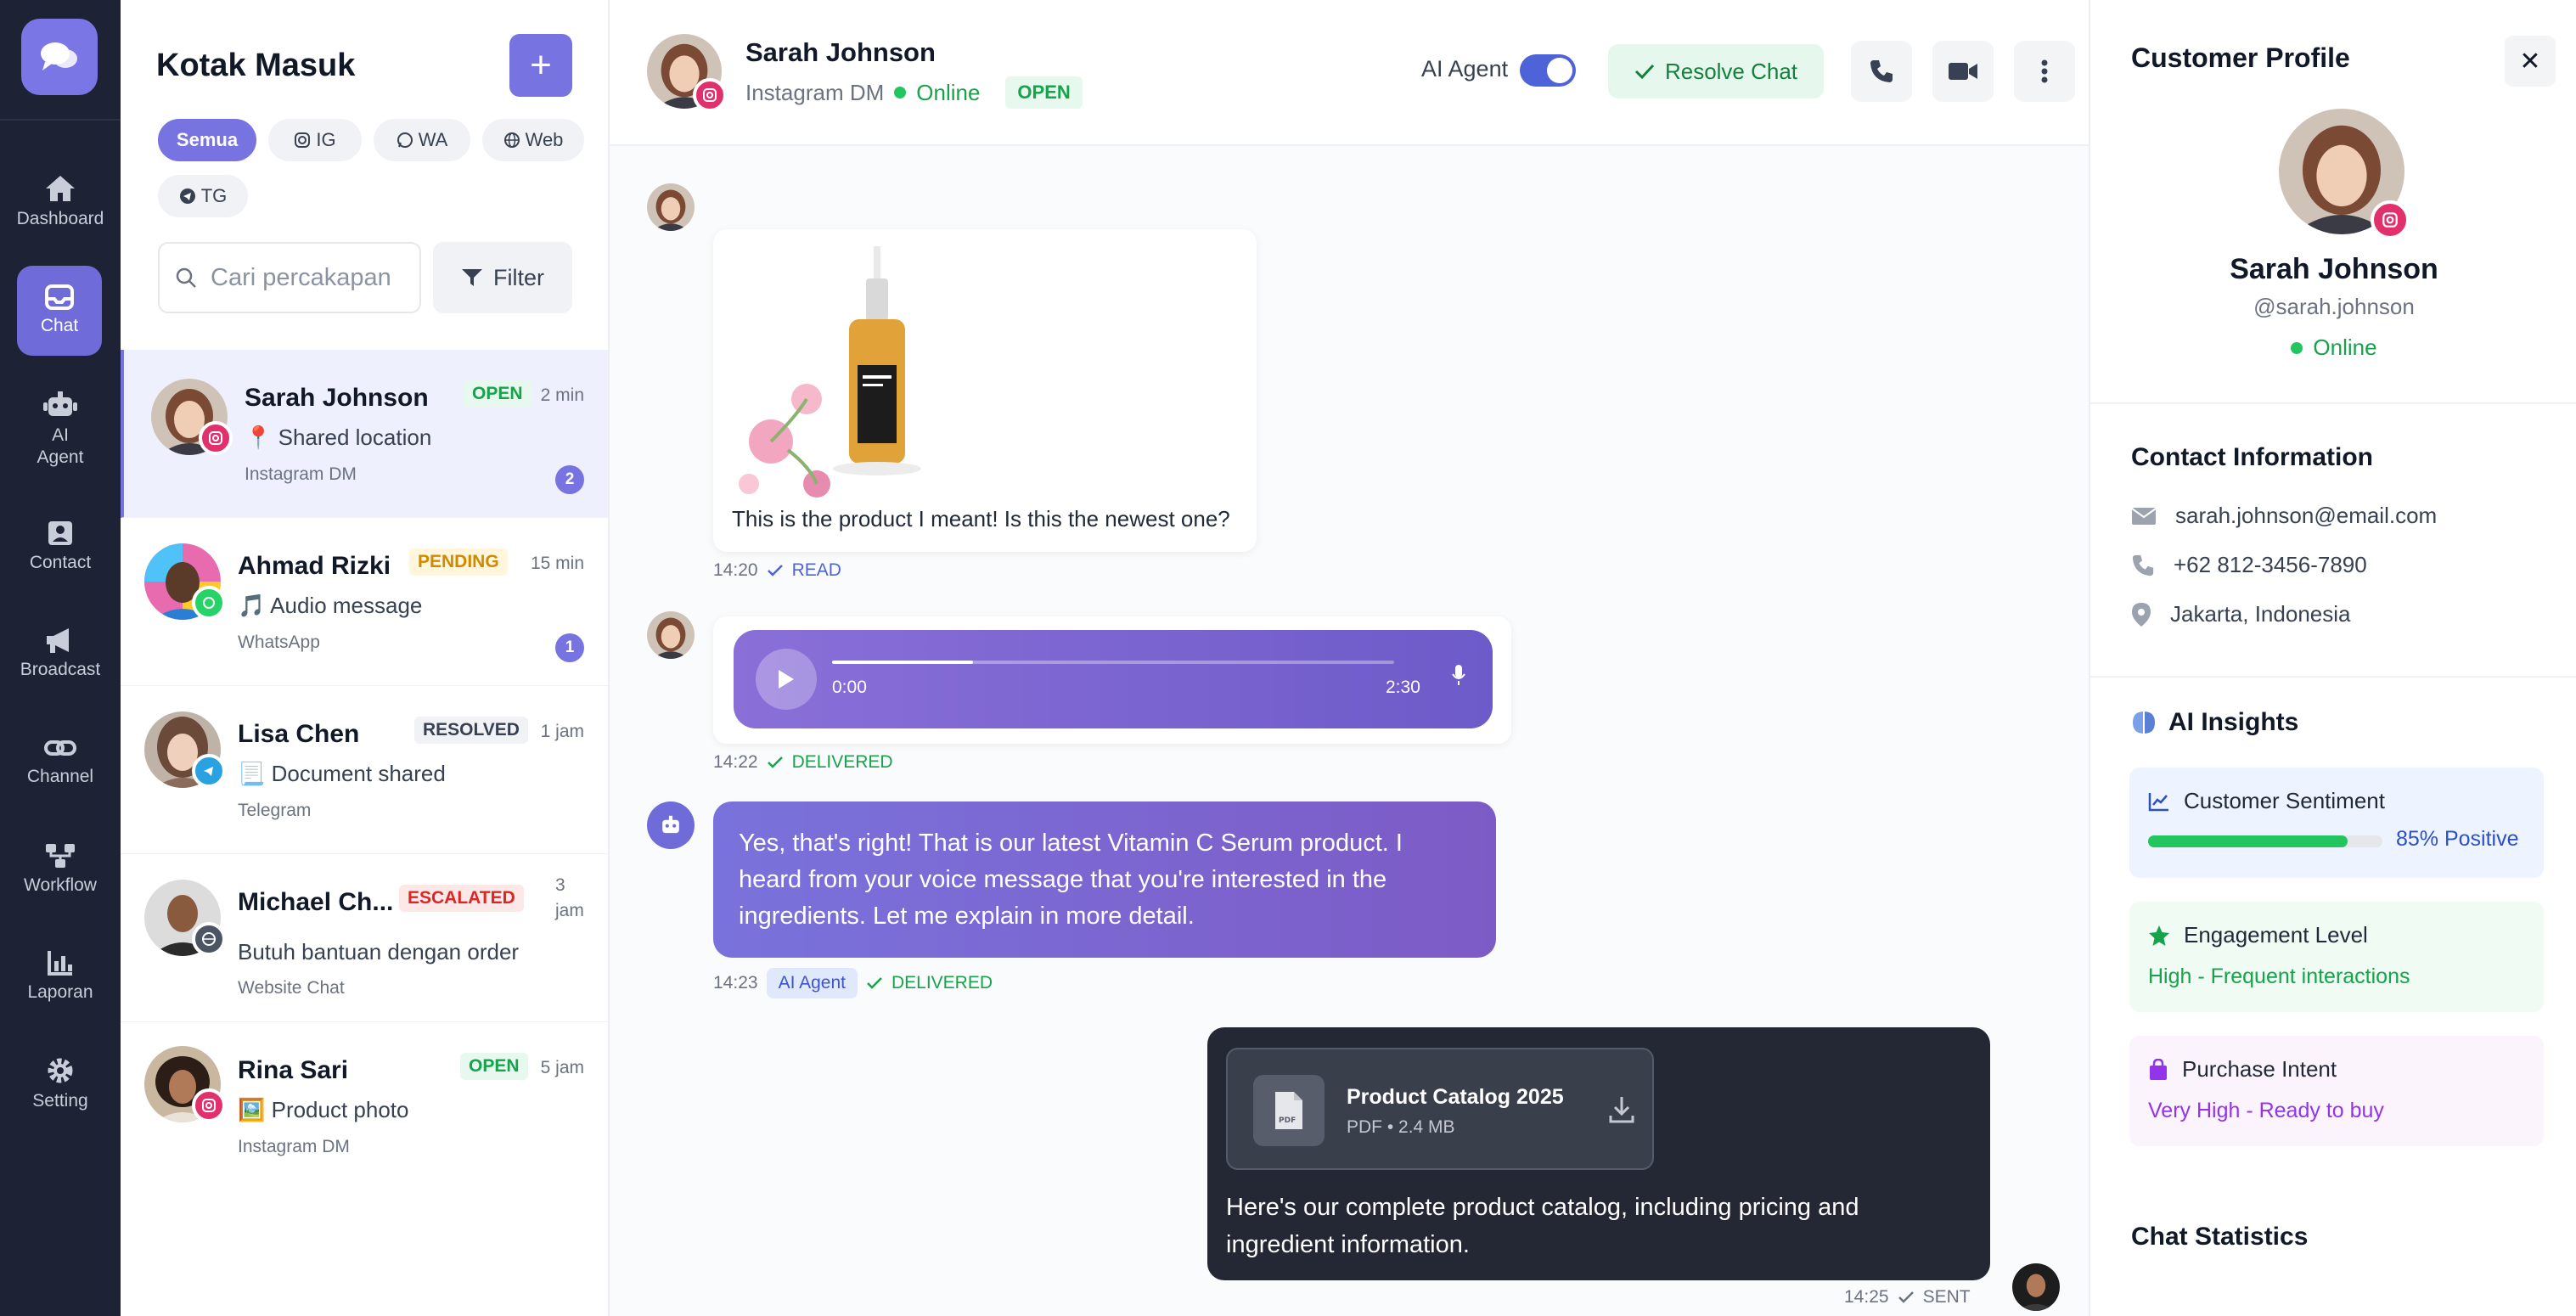 The image size is (2576, 1316). I want to click on agent-avatar, so click(2036, 1287).